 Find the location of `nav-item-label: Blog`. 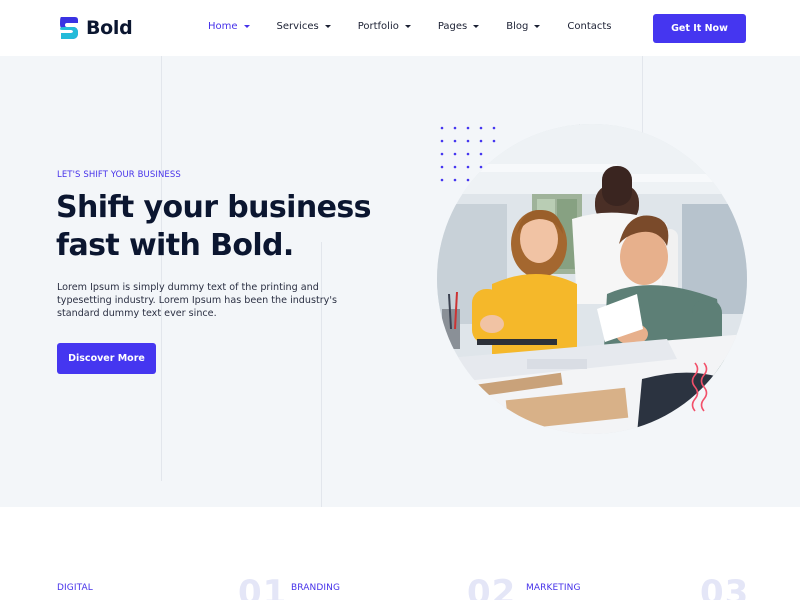

nav-item-label: Blog is located at coordinates (517, 26).